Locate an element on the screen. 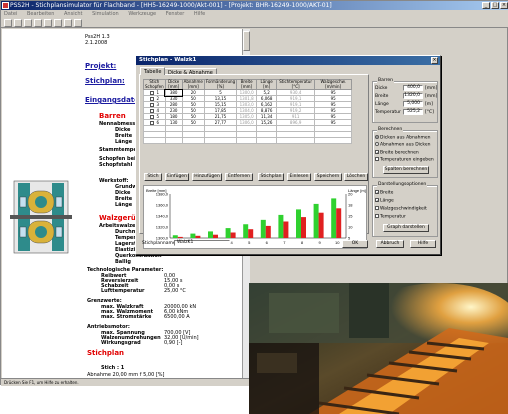 The height and width of the screenshot is (414, 508). barren-breite-input: 1320,0 is located at coordinates (413, 96).